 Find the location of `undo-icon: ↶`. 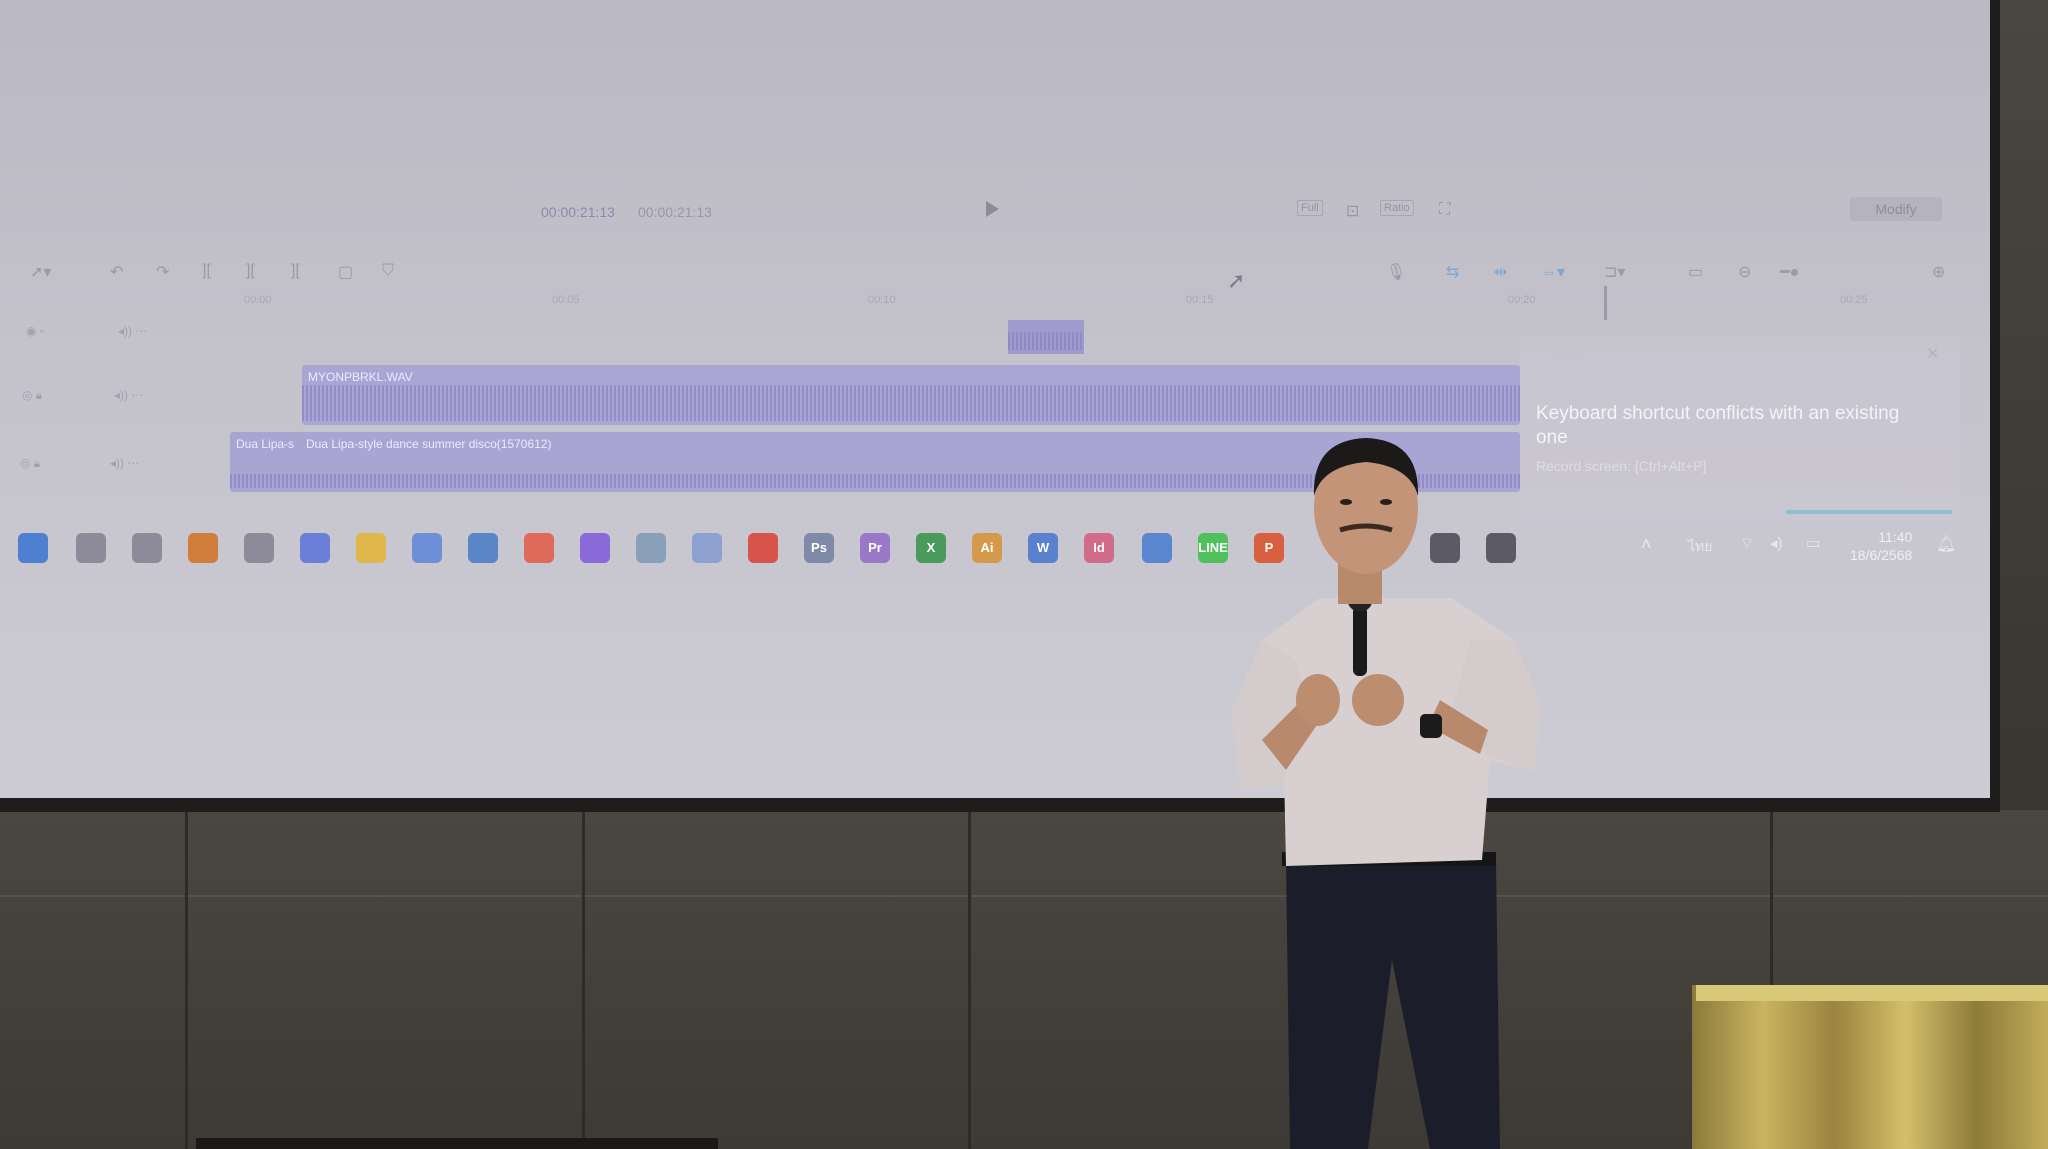

undo-icon: ↶ is located at coordinates (116, 272).